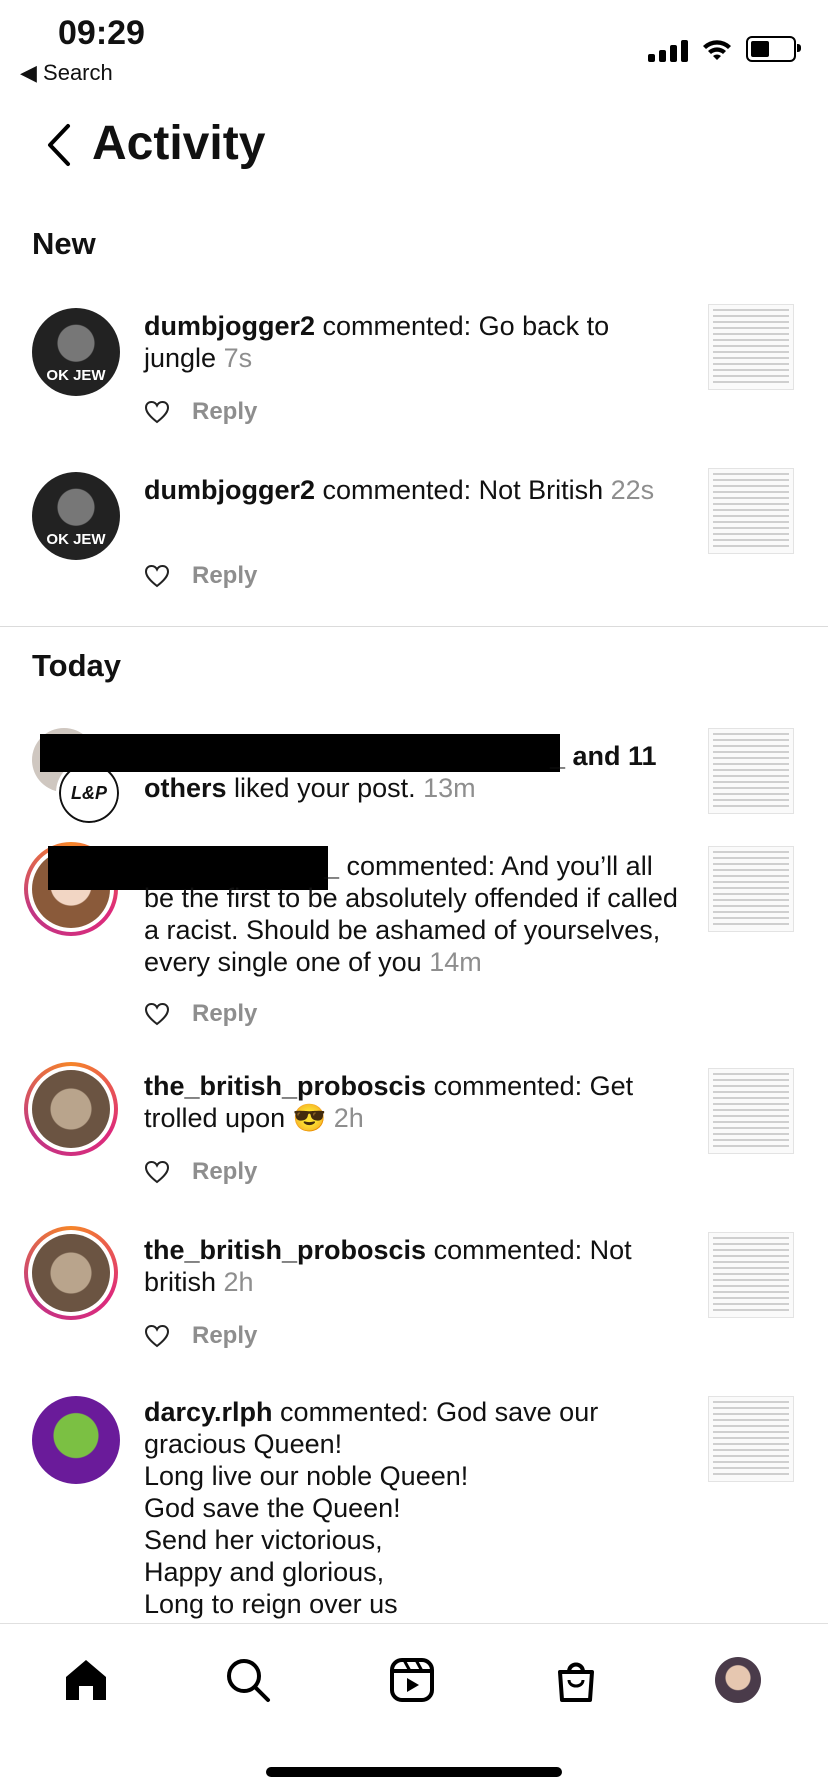 Image resolution: width=828 pixels, height=1792 pixels. Describe the element at coordinates (773, 49) in the screenshot. I see `battery-icon` at that location.